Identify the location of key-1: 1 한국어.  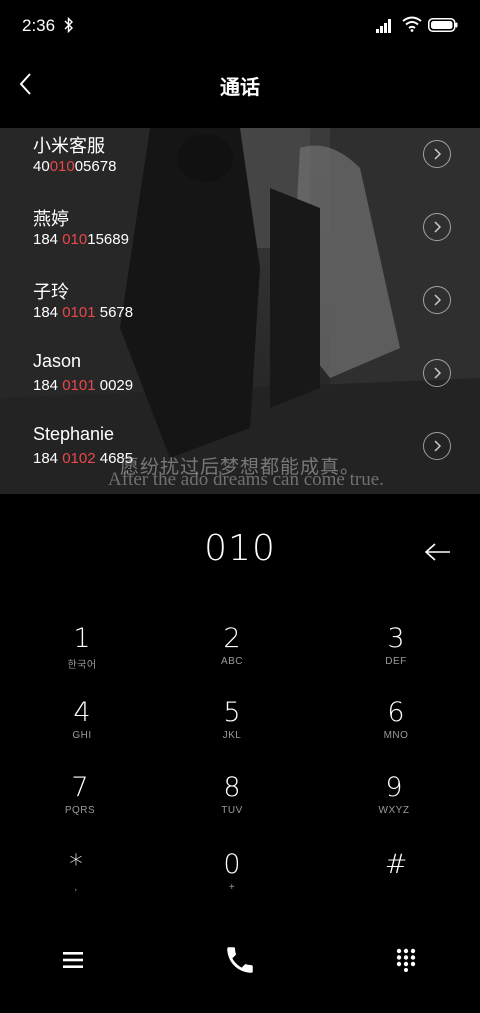
(82, 658).